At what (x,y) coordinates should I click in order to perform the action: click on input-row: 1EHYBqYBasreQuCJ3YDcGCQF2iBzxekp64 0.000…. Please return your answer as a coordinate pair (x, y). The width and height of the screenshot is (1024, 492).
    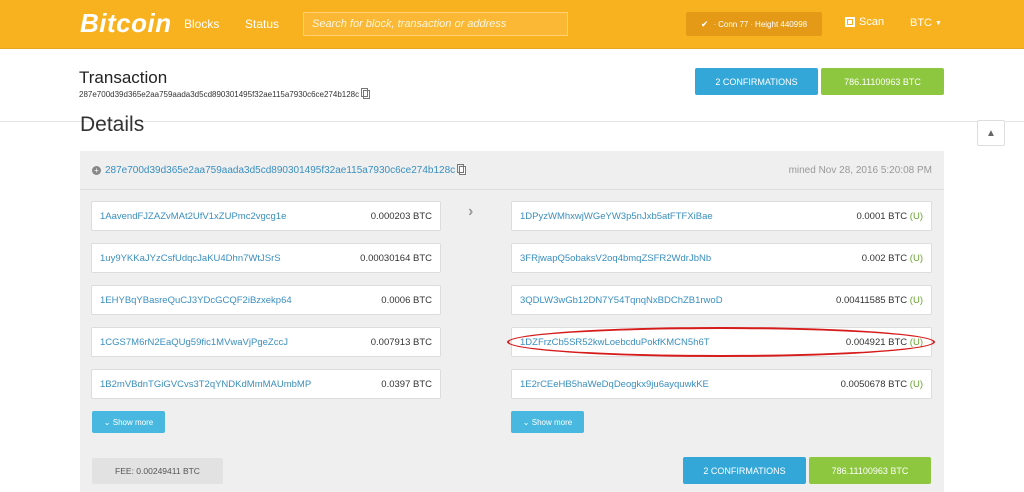
    Looking at the image, I should click on (266, 300).